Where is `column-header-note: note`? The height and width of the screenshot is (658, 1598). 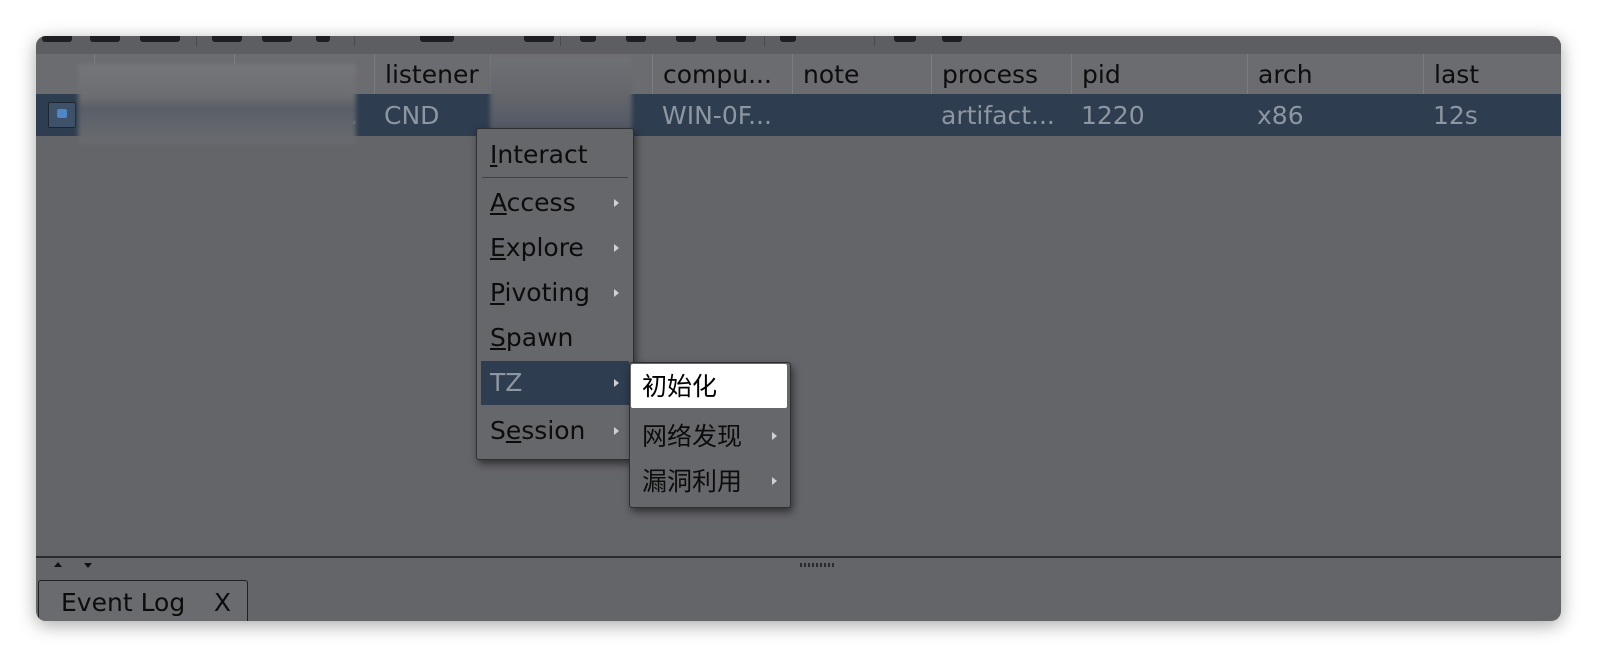
column-header-note: note is located at coordinates (861, 74).